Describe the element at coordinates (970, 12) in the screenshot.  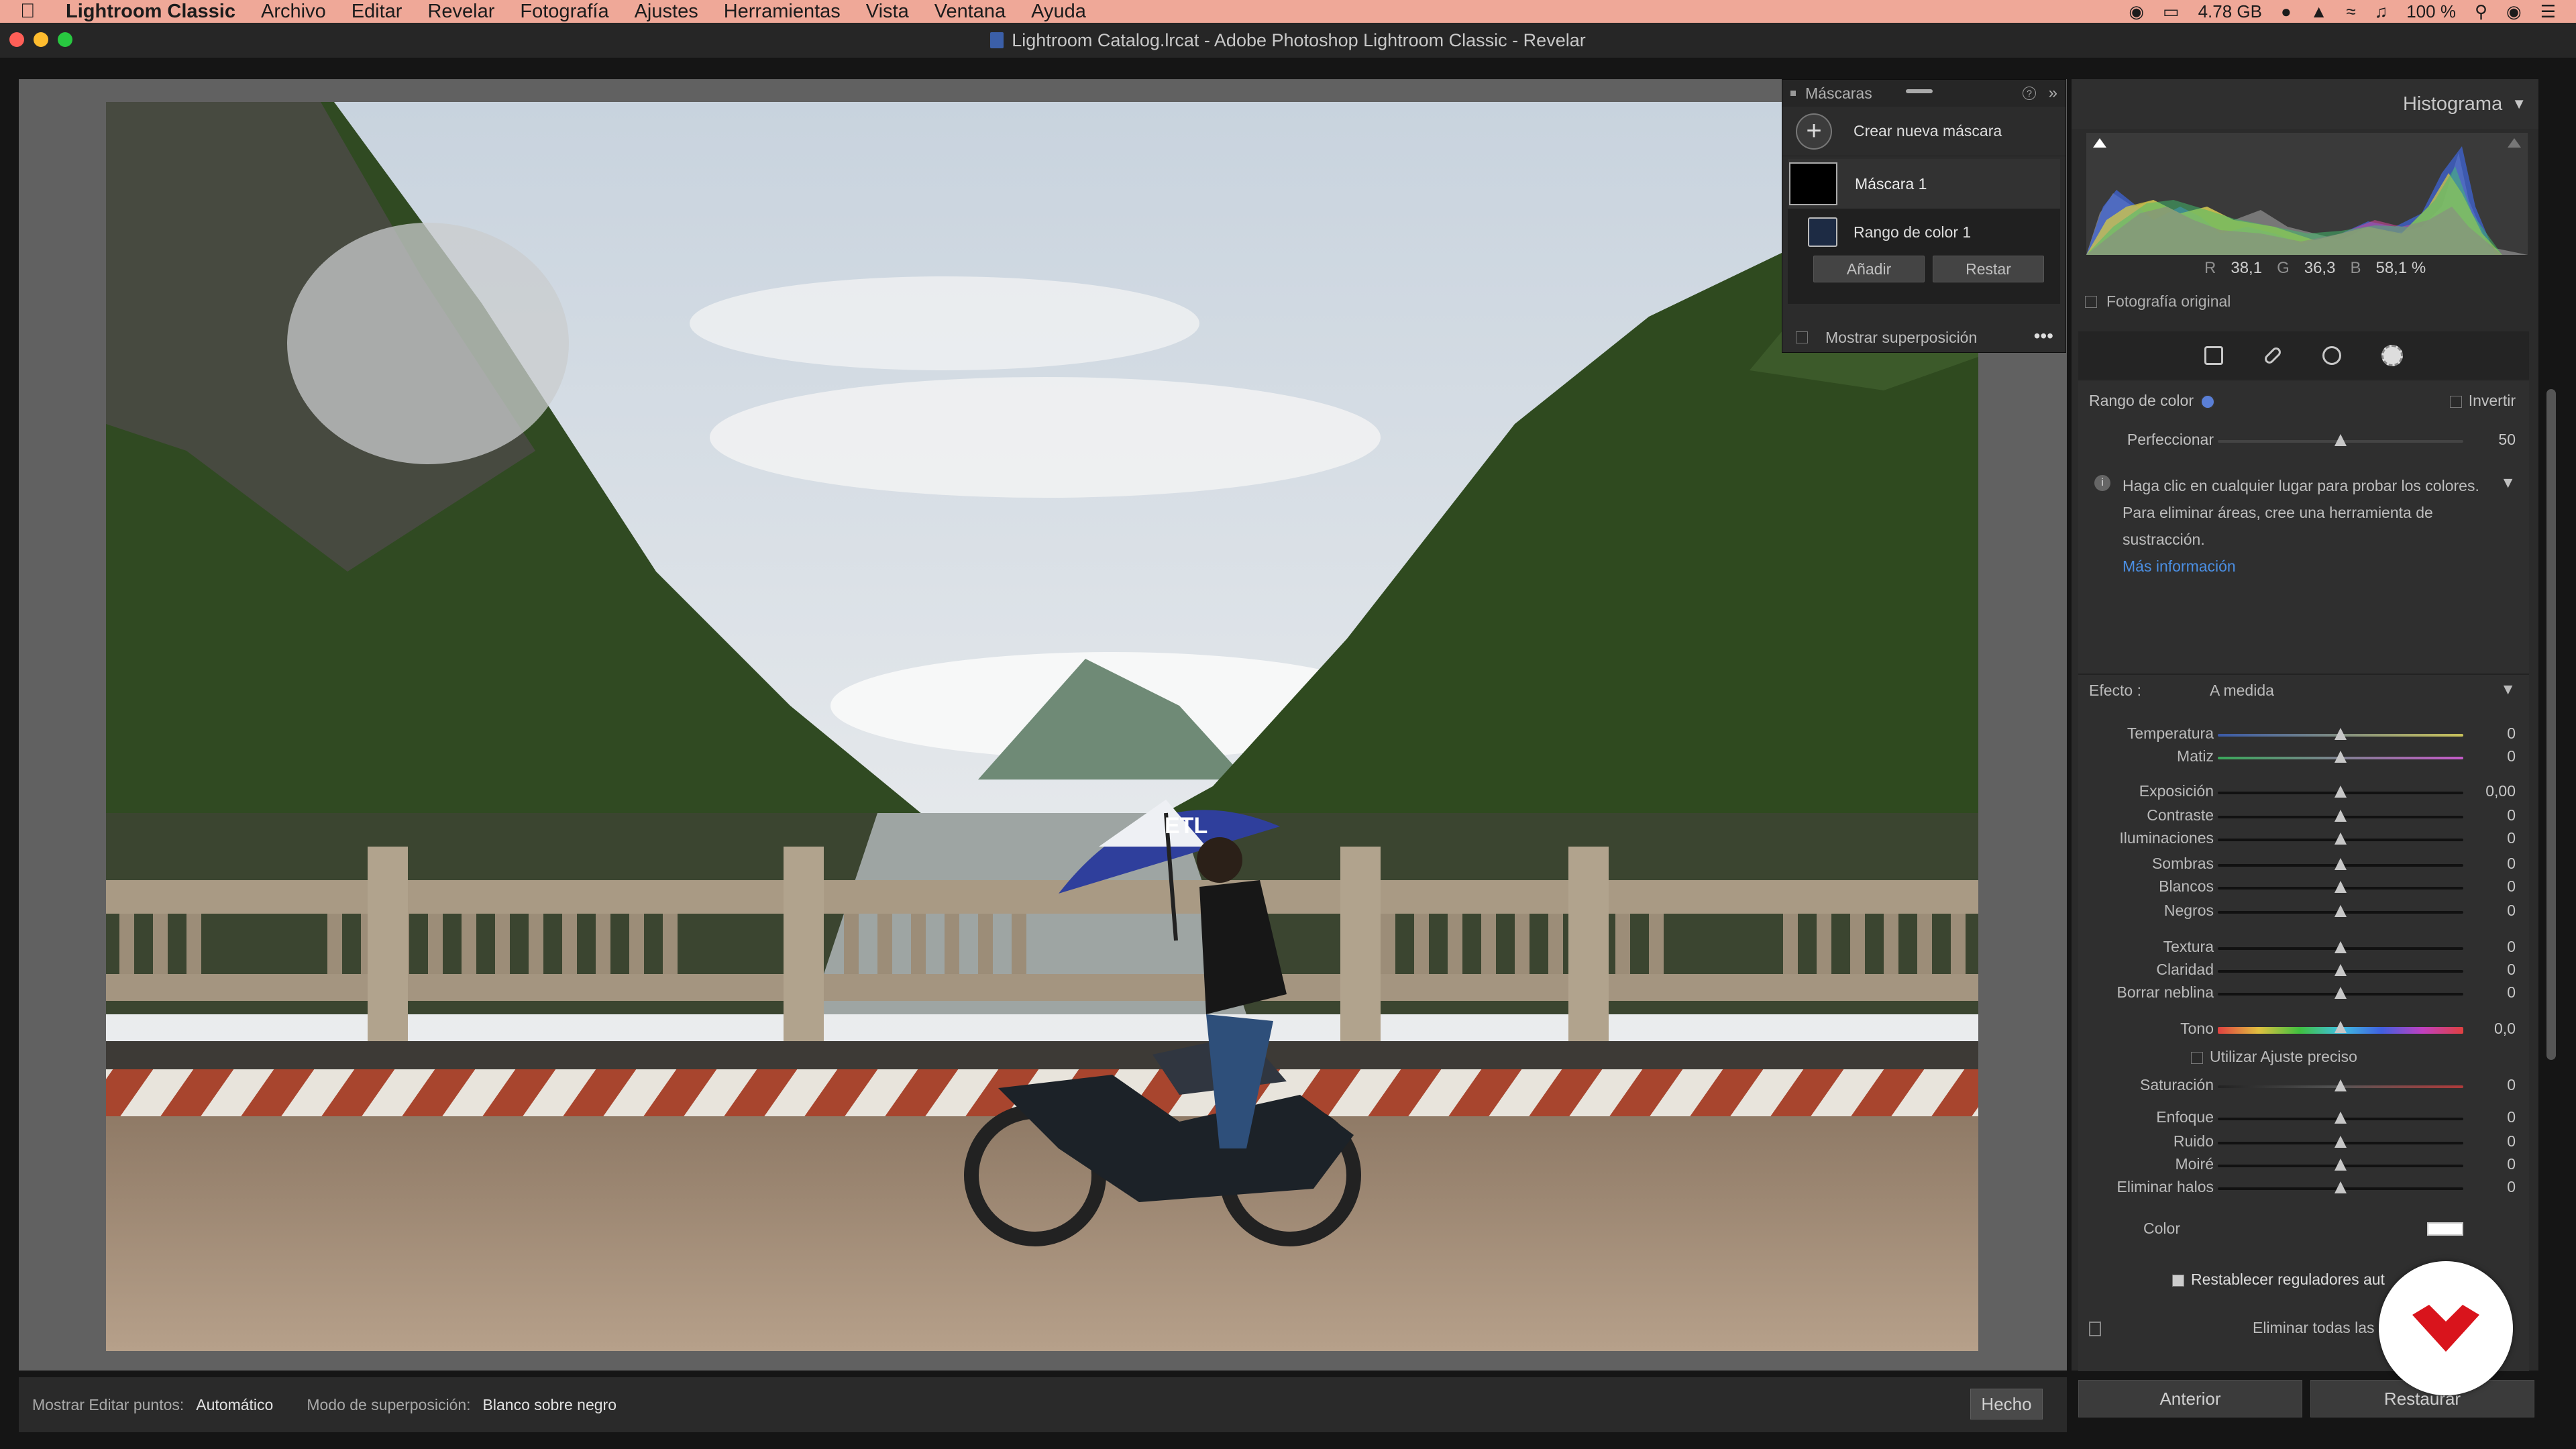
I see `menu-item-ventana: Ventana` at that location.